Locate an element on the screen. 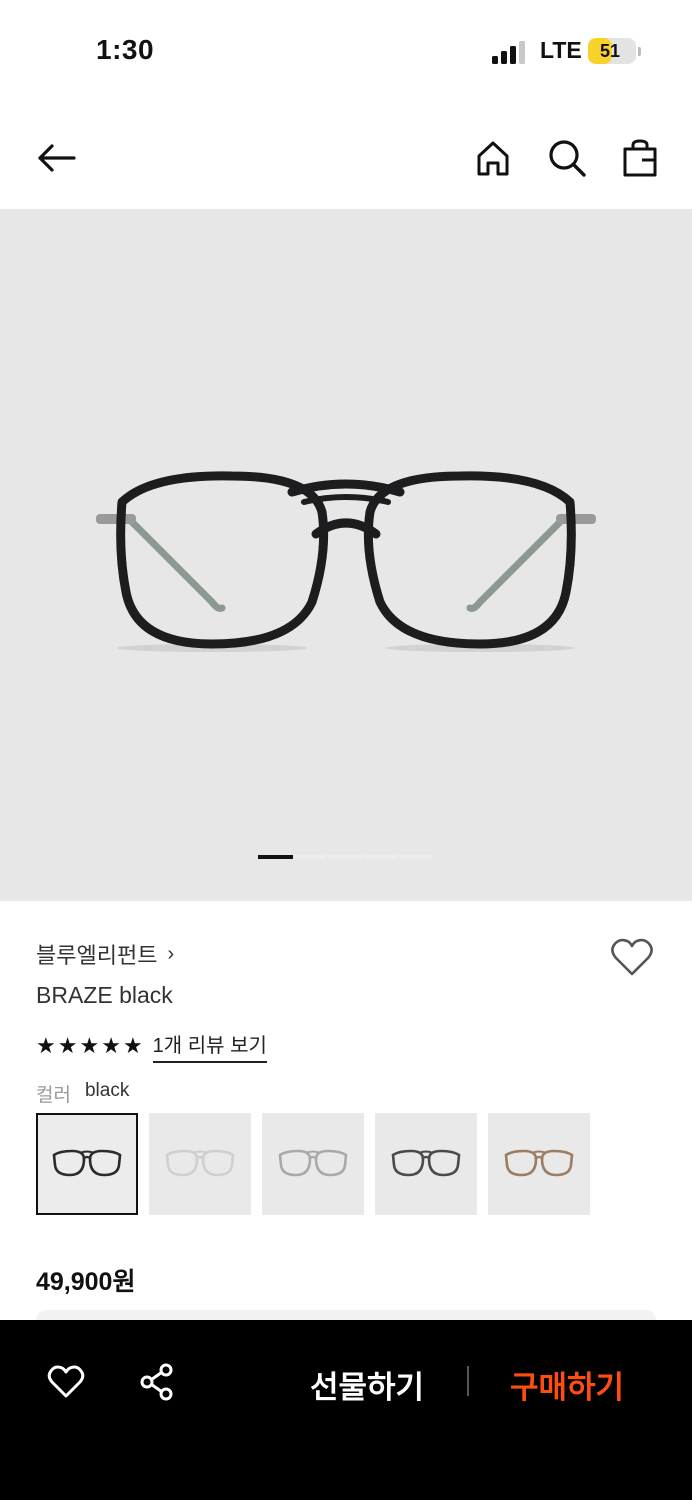  search-button is located at coordinates (567, 158).